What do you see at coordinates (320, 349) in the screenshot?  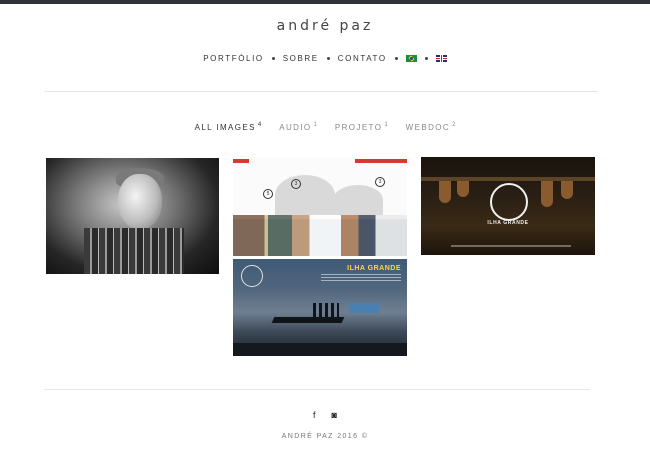 I see `tile-footer-logos` at bounding box center [320, 349].